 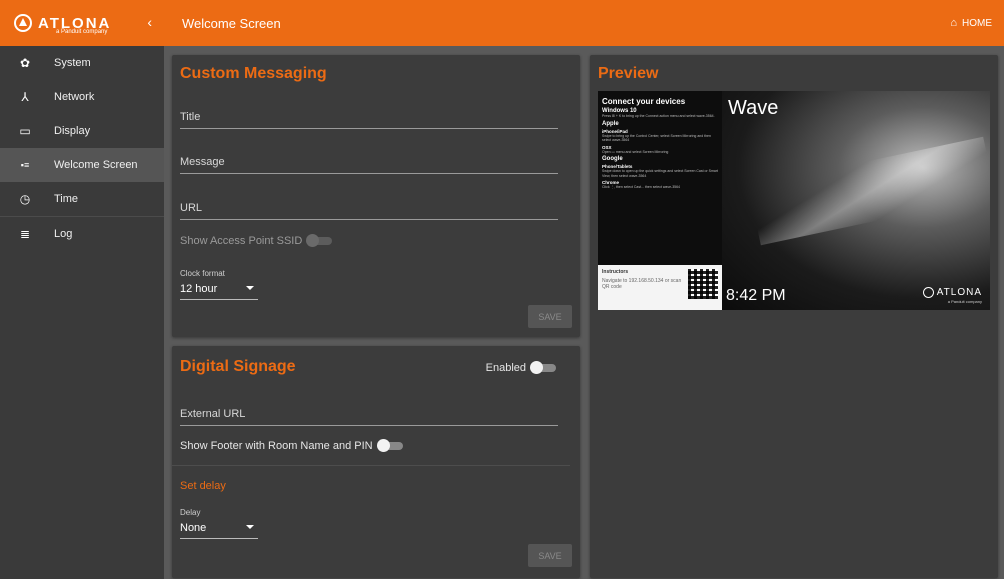 What do you see at coordinates (369, 417) in the screenshot?
I see `external-url-field: External URL` at bounding box center [369, 417].